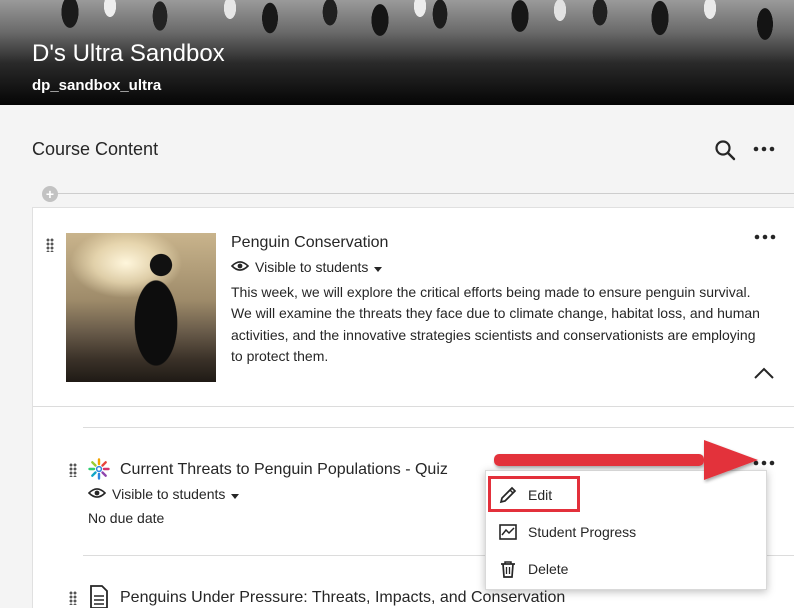 This screenshot has height=608, width=794. Describe the element at coordinates (765, 237) in the screenshot. I see `folder-more-options-icon` at that location.